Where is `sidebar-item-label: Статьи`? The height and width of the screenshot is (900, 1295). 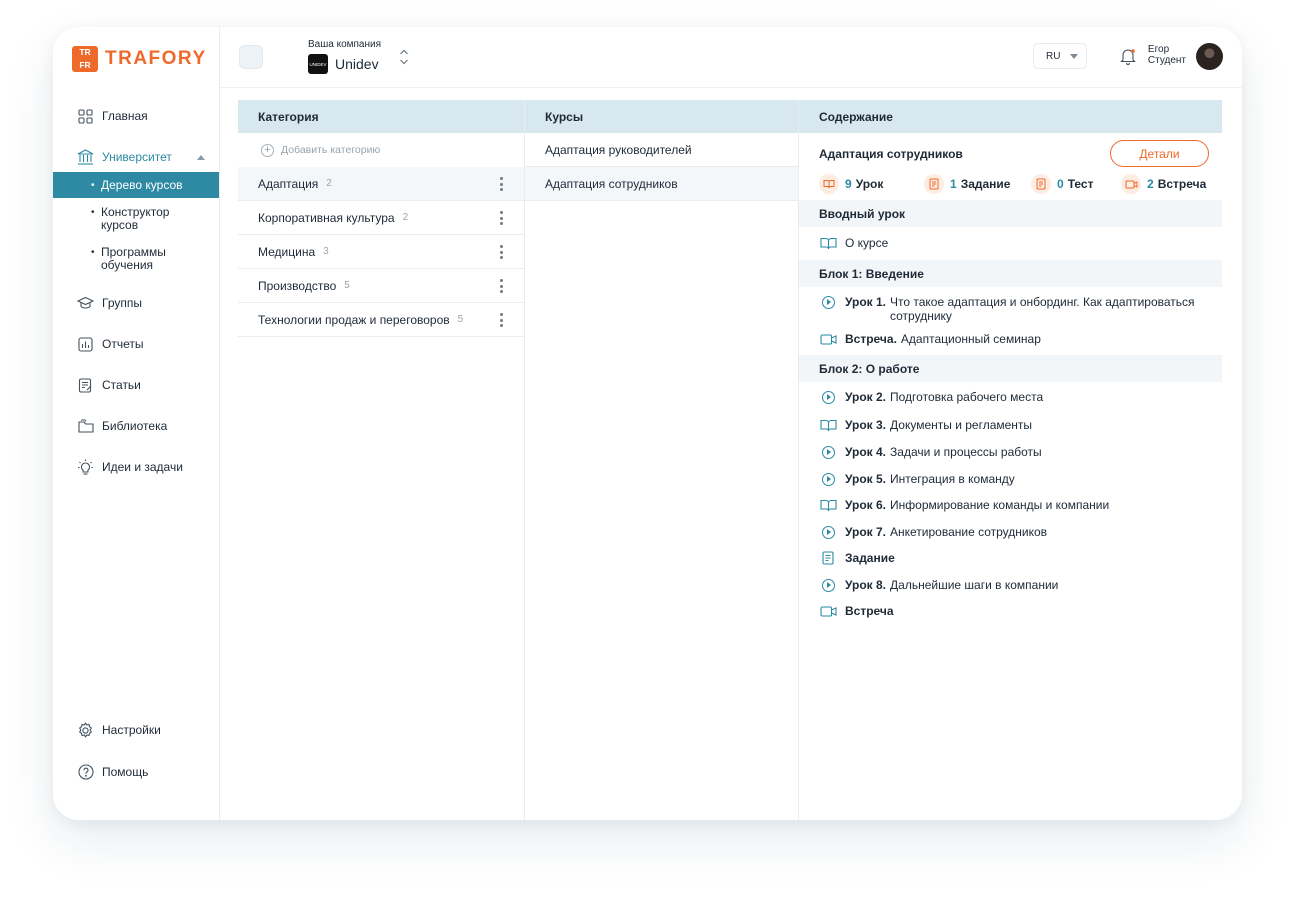
sidebar-item-label: Статьи is located at coordinates (121, 385).